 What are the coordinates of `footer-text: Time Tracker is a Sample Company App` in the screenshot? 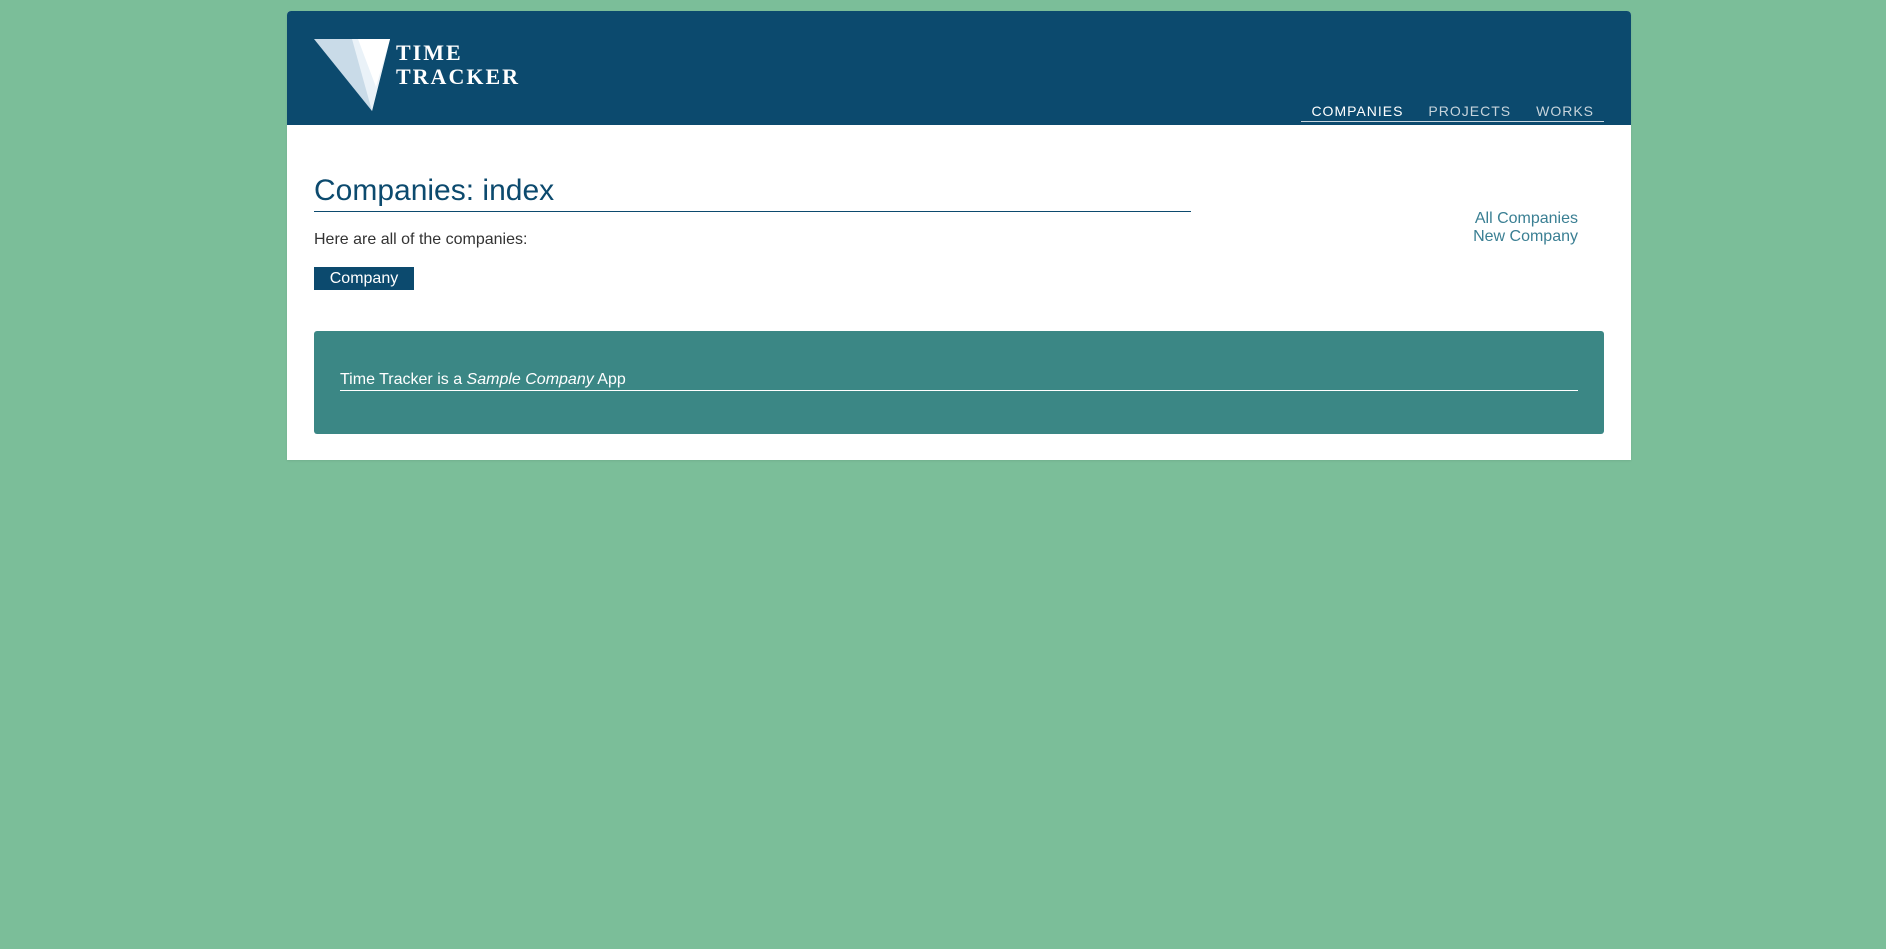 It's located at (959, 381).